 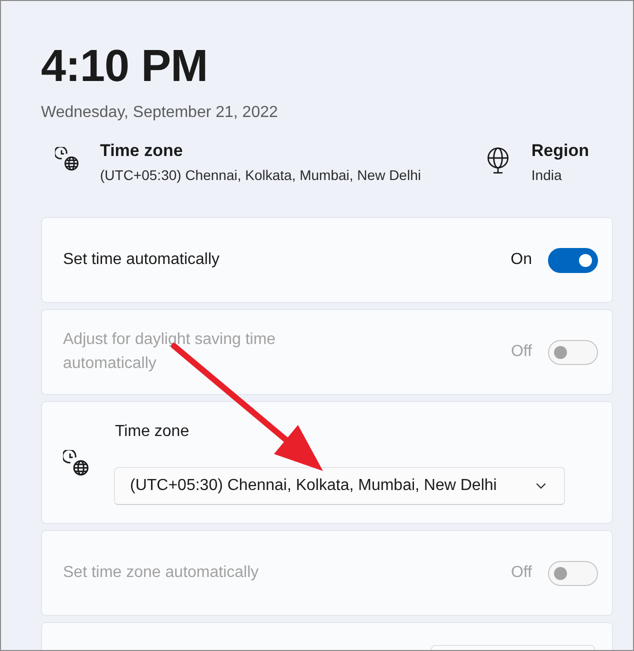 What do you see at coordinates (541, 485) in the screenshot?
I see `chevron-down-icon` at bounding box center [541, 485].